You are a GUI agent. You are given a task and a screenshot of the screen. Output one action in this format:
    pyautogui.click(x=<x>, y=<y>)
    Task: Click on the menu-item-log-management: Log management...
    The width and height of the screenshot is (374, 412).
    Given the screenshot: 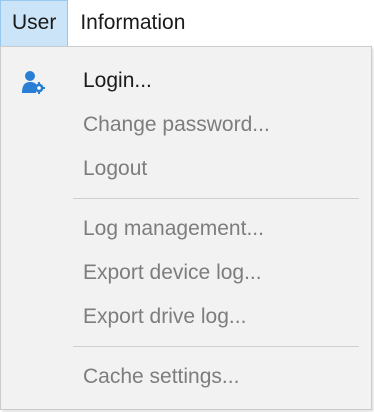 What is the action you would take?
    pyautogui.click(x=186, y=229)
    